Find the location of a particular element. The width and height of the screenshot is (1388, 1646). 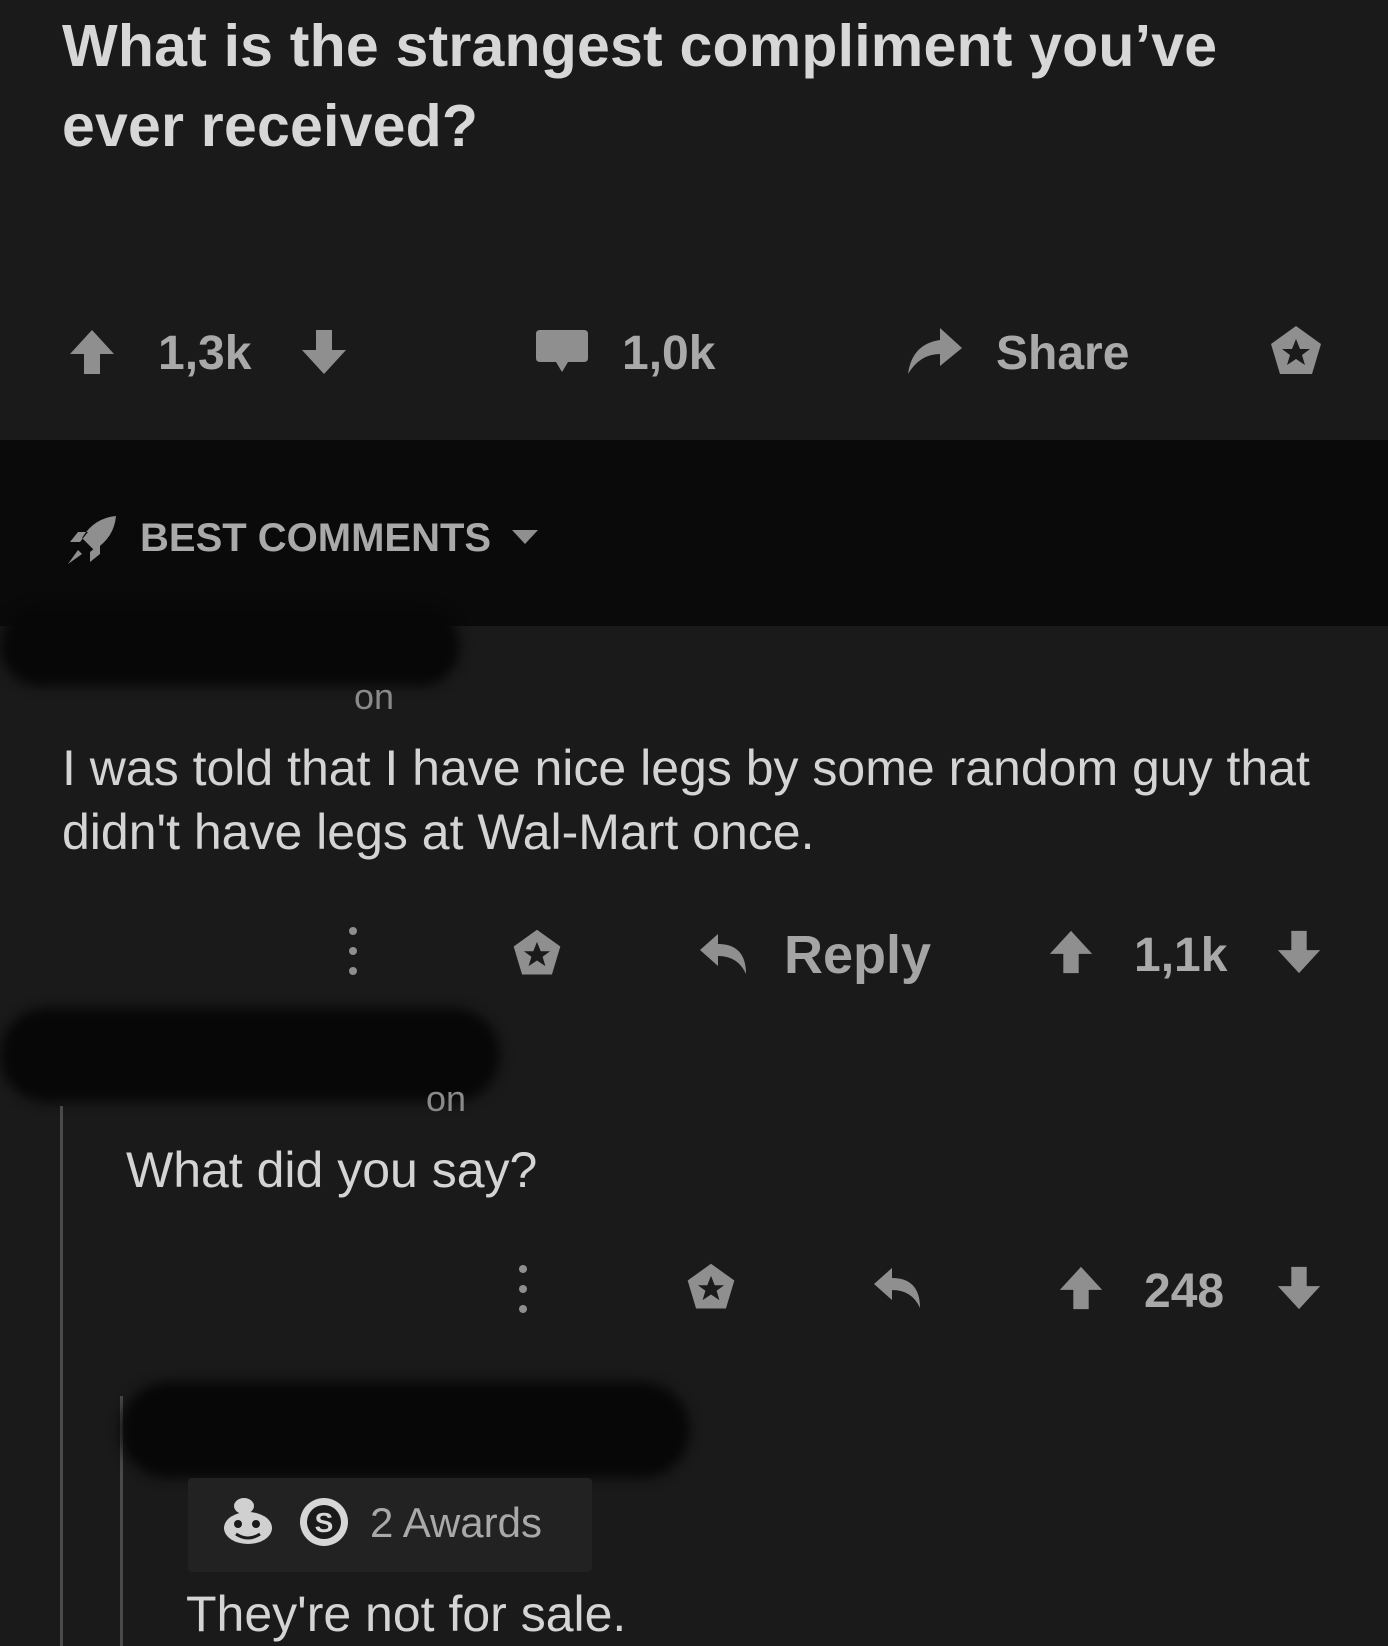

sort-dropdown: BEST COMMENTS is located at coordinates (315, 538).